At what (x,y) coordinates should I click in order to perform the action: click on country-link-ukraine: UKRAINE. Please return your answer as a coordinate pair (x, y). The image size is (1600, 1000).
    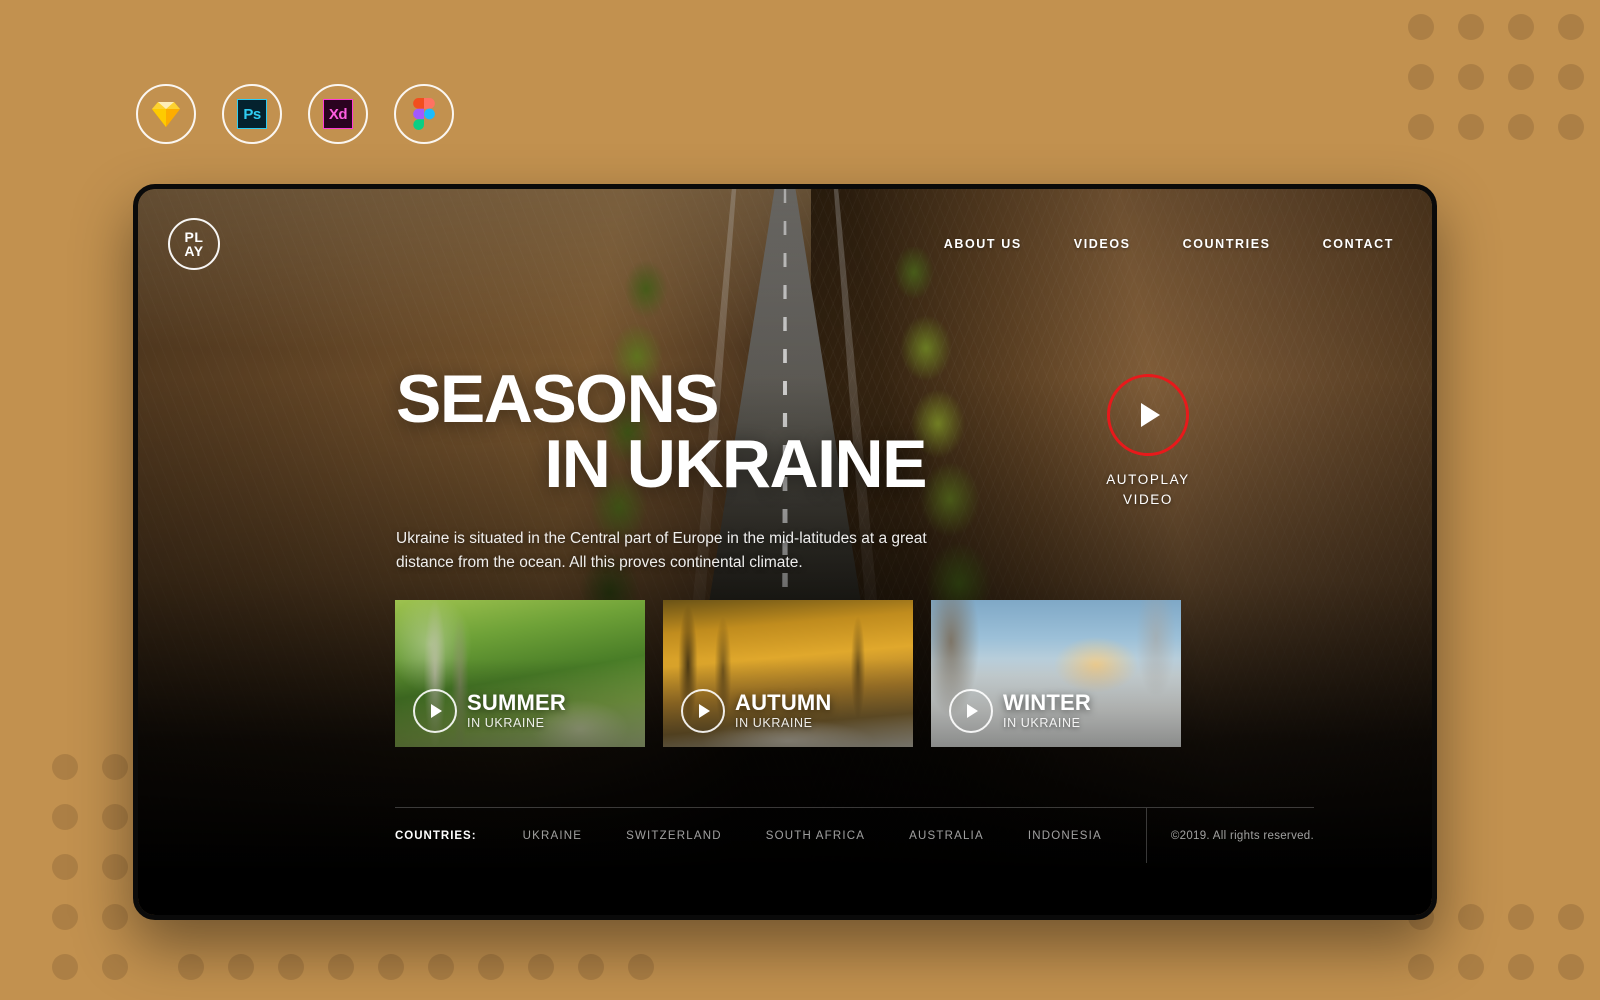
    Looking at the image, I should click on (553, 836).